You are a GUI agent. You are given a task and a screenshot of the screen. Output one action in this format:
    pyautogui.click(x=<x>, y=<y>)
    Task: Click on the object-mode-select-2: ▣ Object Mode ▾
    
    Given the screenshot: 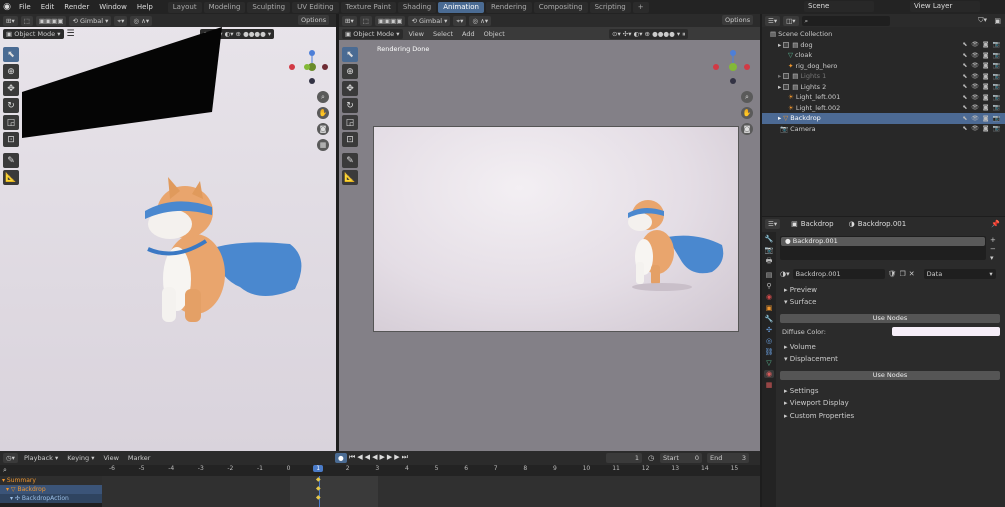 What is the action you would take?
    pyautogui.click(x=372, y=34)
    